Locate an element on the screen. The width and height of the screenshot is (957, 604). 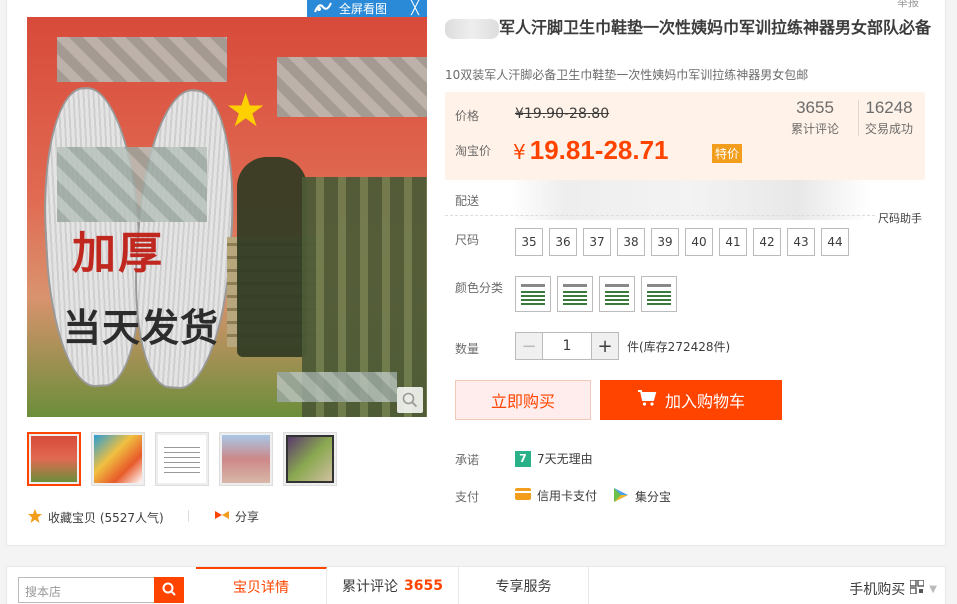
title-text: 军人汗脚卫生巾鞋垫一次性姨妈巾军训拉练神器男女部队必备 is located at coordinates (715, 27).